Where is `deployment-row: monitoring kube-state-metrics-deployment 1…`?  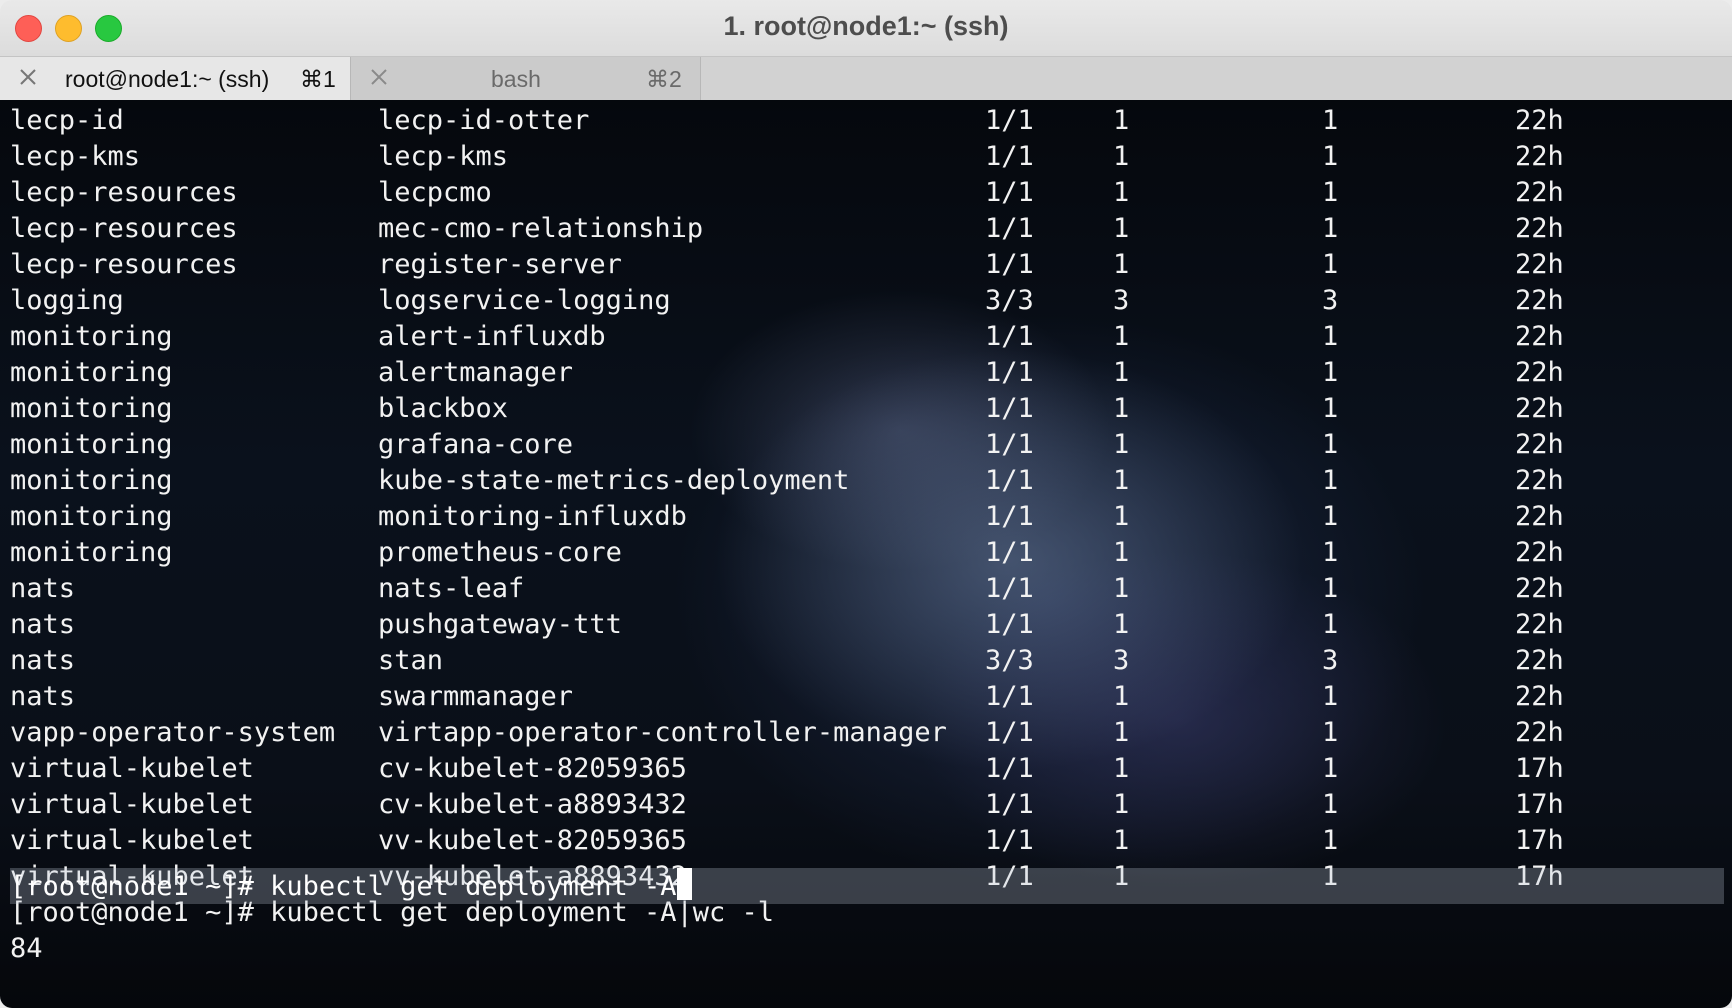 deployment-row: monitoring kube-state-metrics-deployment 1… is located at coordinates (787, 481).